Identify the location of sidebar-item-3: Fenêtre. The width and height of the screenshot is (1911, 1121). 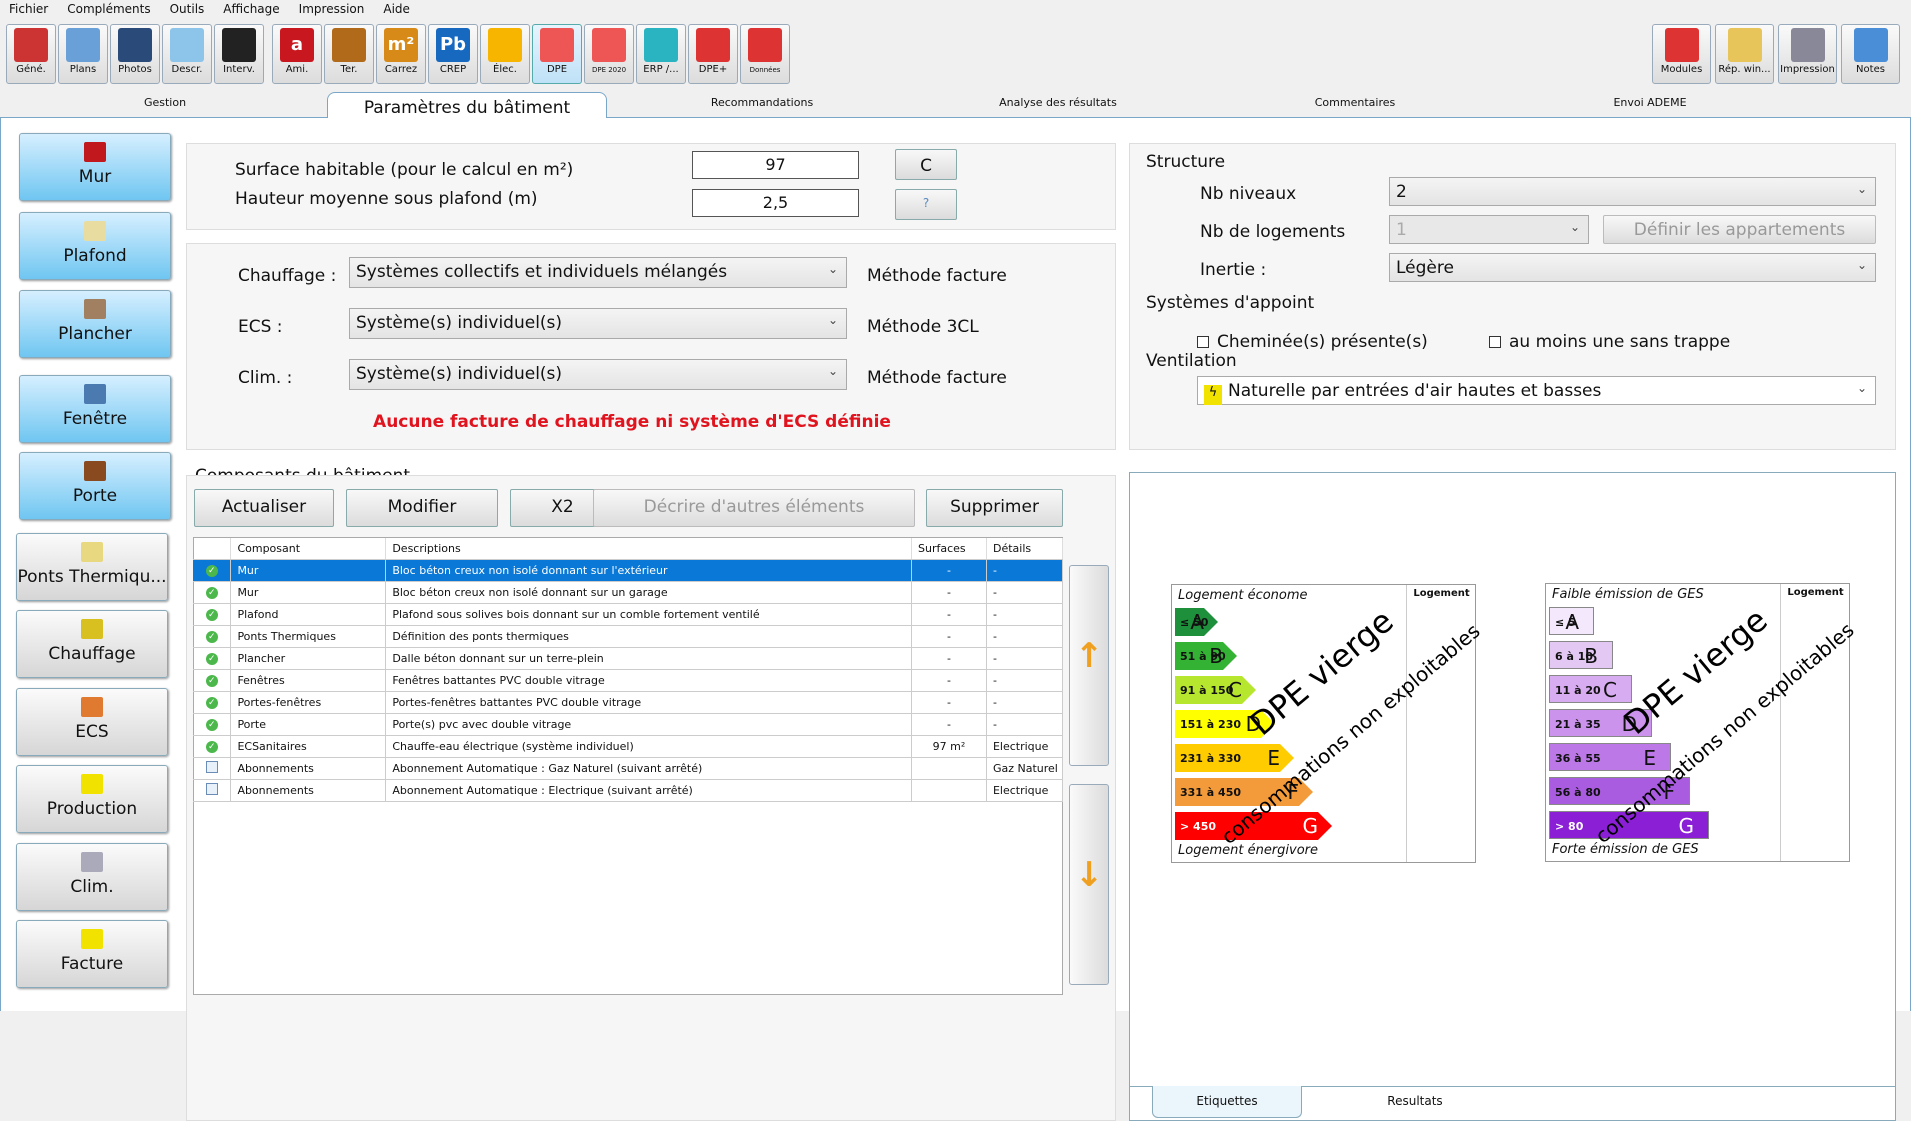
(95, 409).